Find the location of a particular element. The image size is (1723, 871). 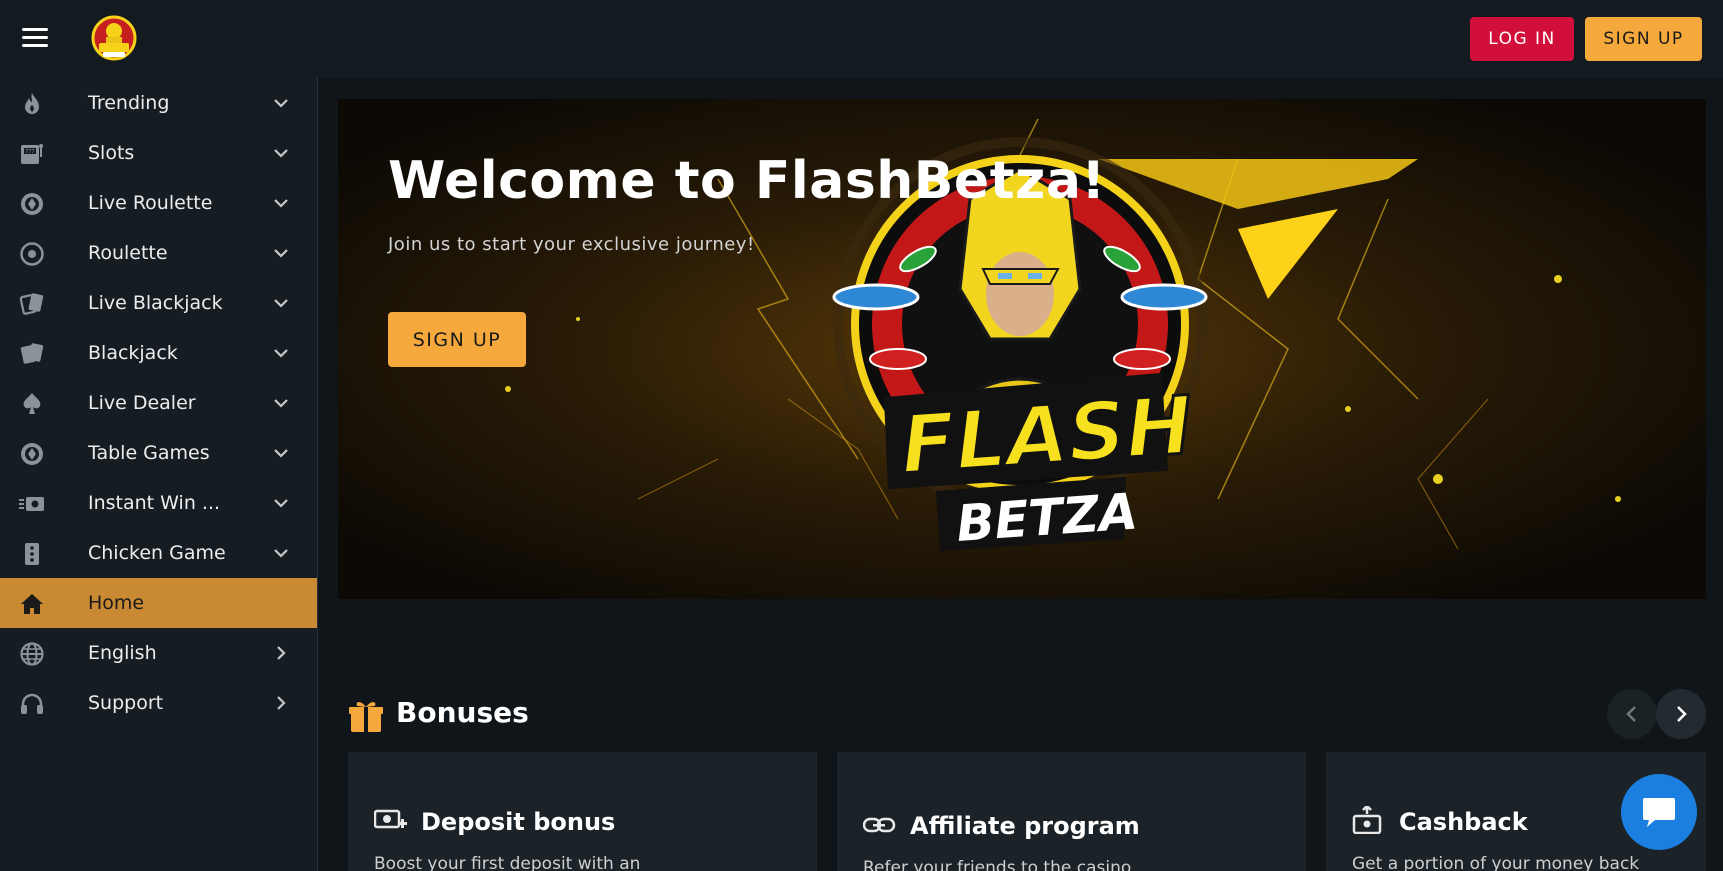

sidebar-item-label: Chicken Game is located at coordinates (157, 553).